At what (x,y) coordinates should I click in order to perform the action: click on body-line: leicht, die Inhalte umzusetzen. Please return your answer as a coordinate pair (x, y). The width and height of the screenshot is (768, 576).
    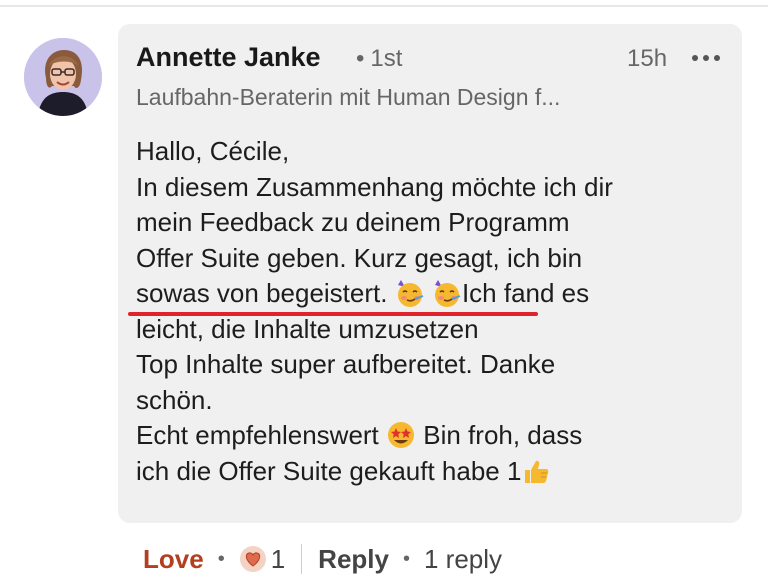
    Looking at the image, I should click on (307, 328).